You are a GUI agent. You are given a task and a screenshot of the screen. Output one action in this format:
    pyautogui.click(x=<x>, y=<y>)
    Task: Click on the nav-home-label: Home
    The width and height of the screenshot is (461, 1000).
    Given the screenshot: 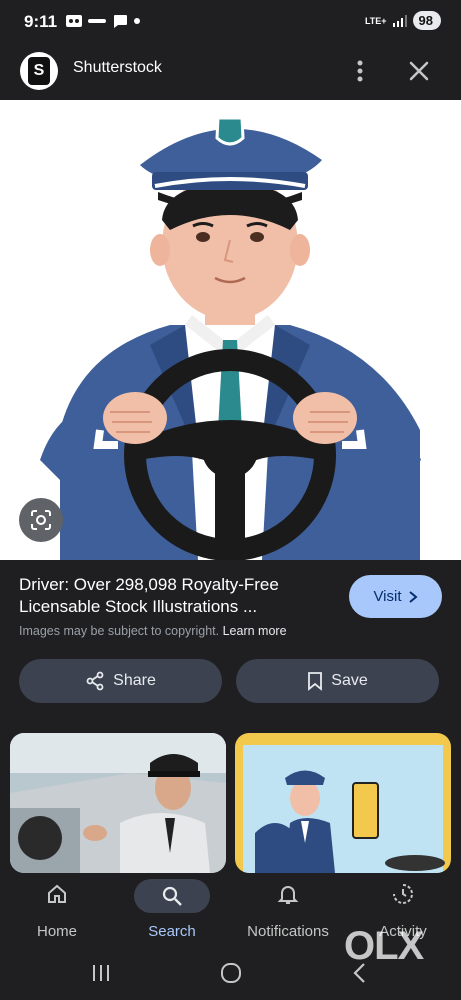 What is the action you would take?
    pyautogui.click(x=56, y=931)
    